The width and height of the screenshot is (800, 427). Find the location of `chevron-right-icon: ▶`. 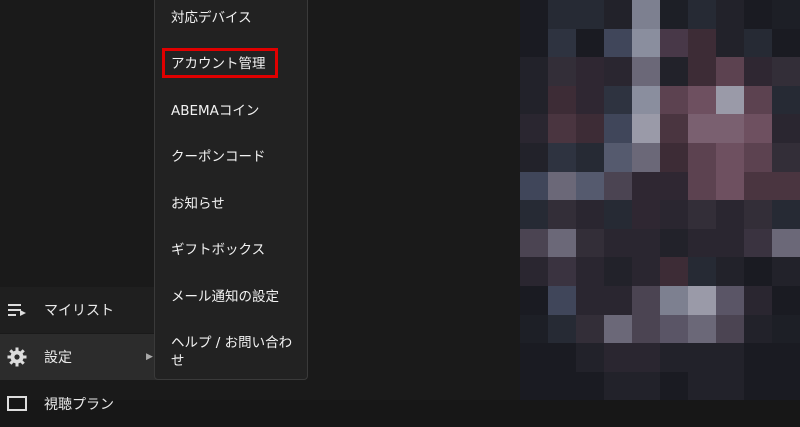

chevron-right-icon: ▶ is located at coordinates (149, 357).